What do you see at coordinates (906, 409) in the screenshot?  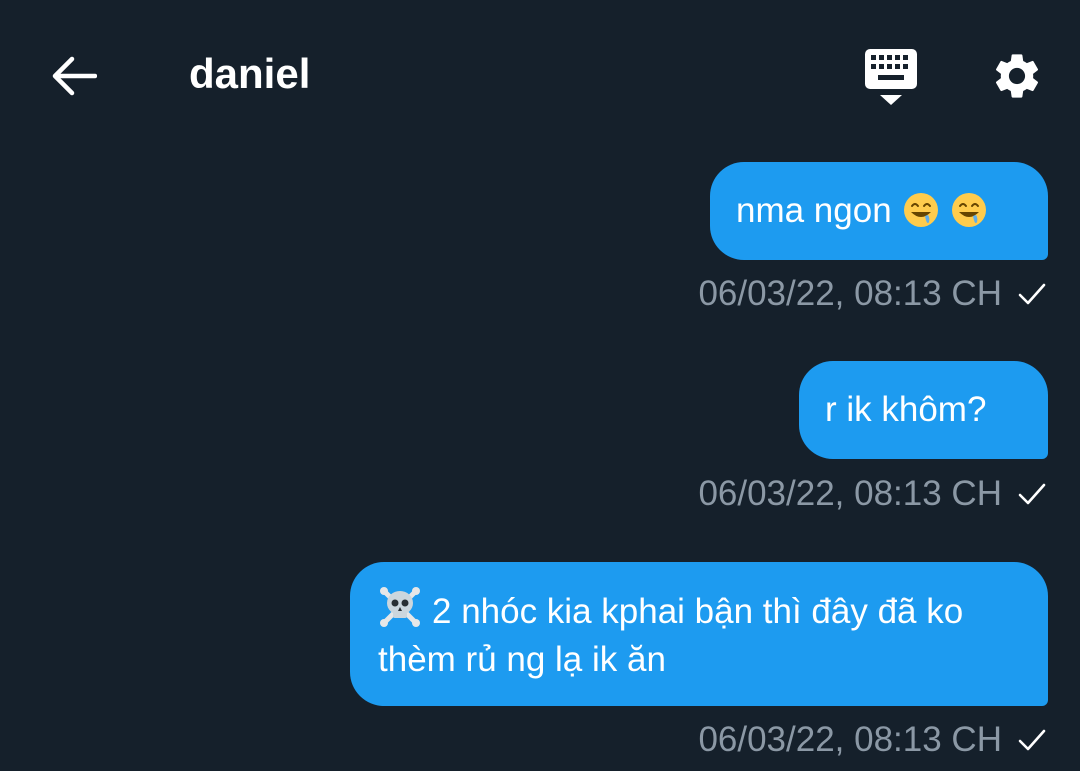 I see `message-text: r ik khôm?` at bounding box center [906, 409].